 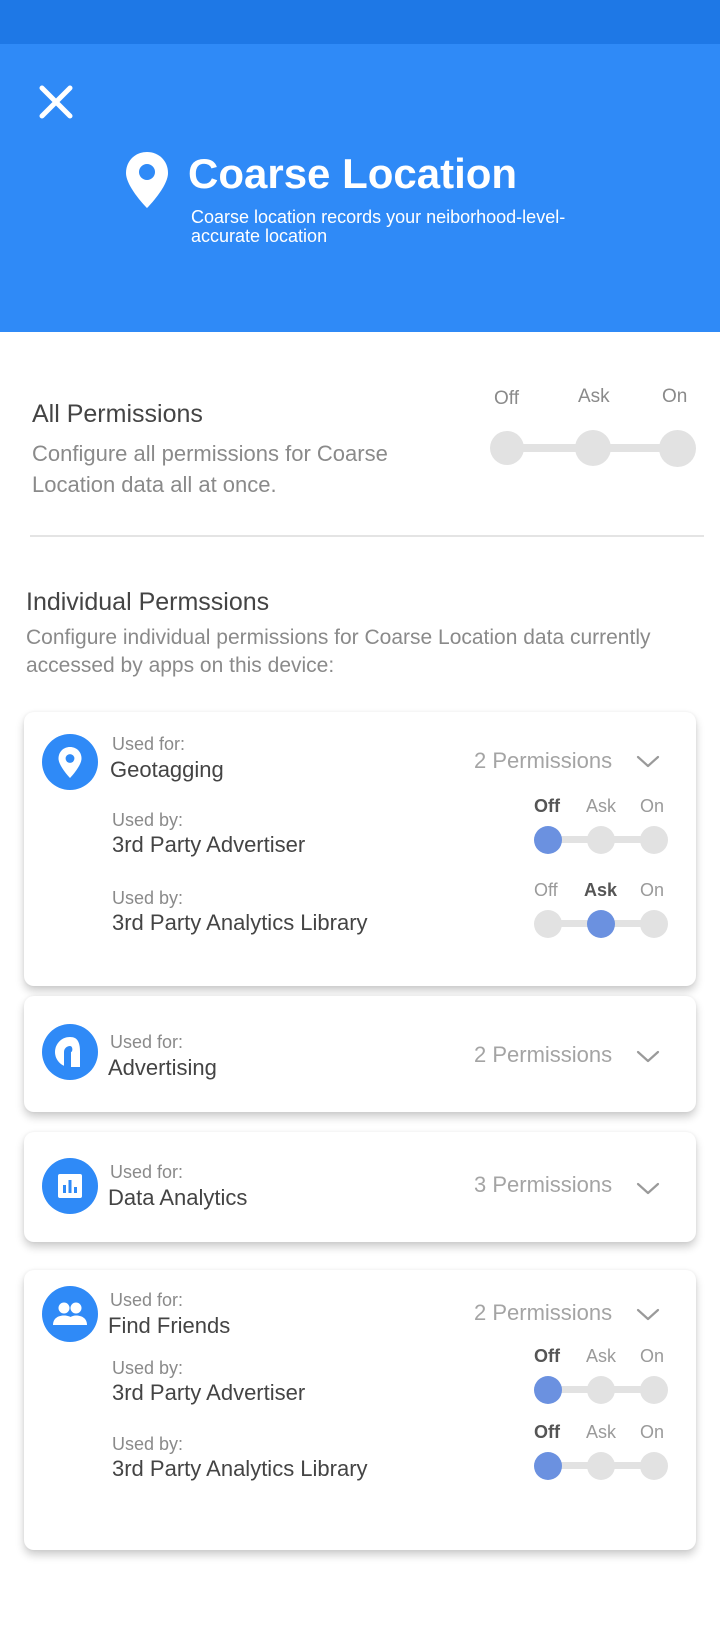 I want to click on advertising-icon, so click(x=70, y=1052).